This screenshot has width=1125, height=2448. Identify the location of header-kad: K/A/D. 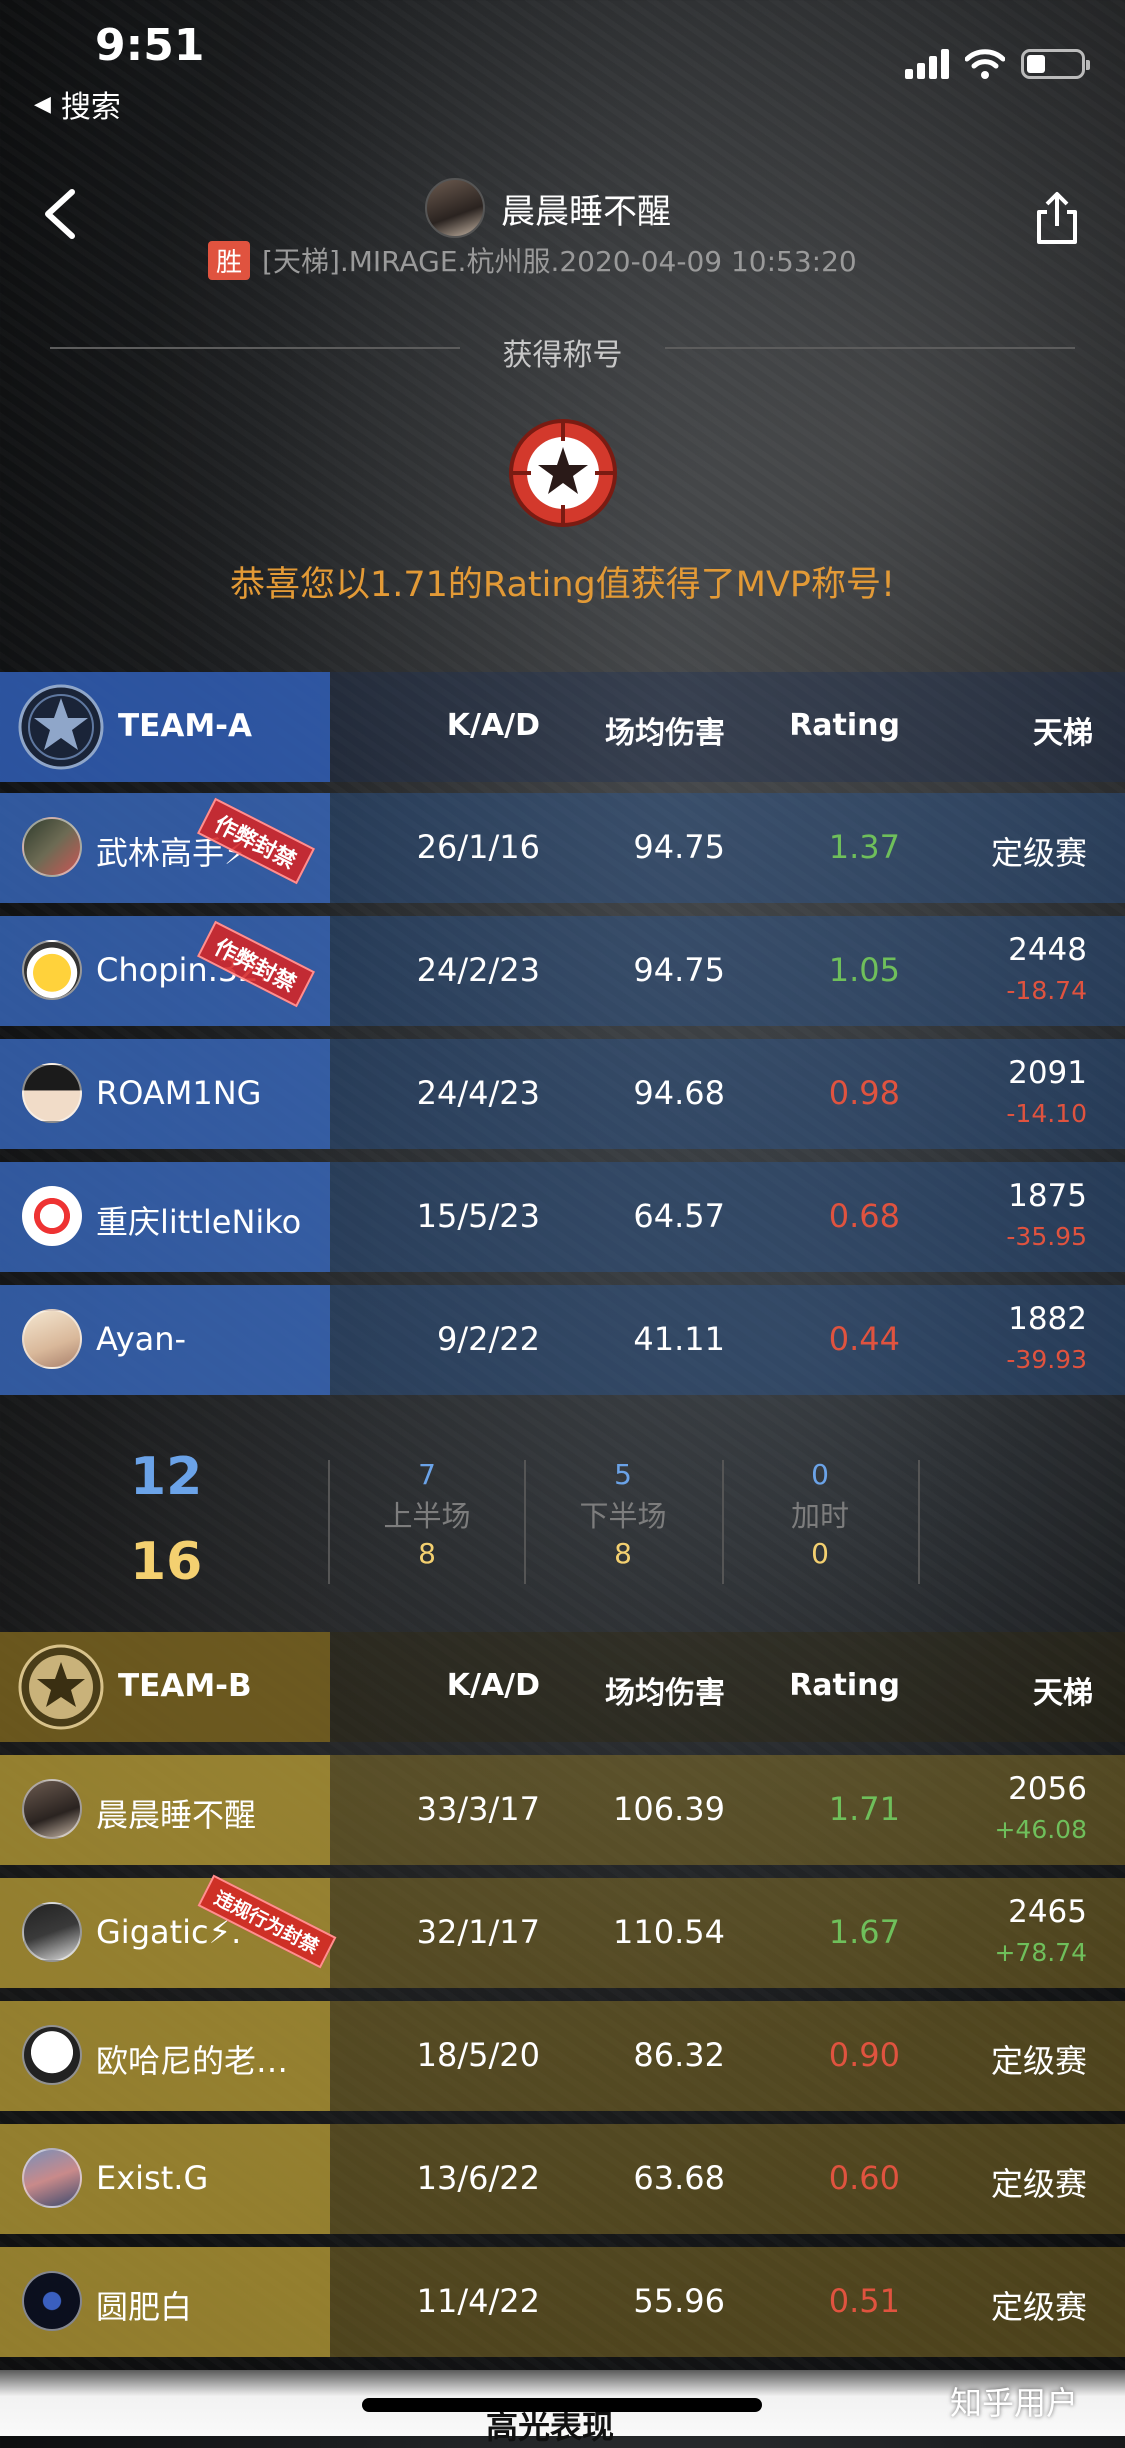
(493, 725).